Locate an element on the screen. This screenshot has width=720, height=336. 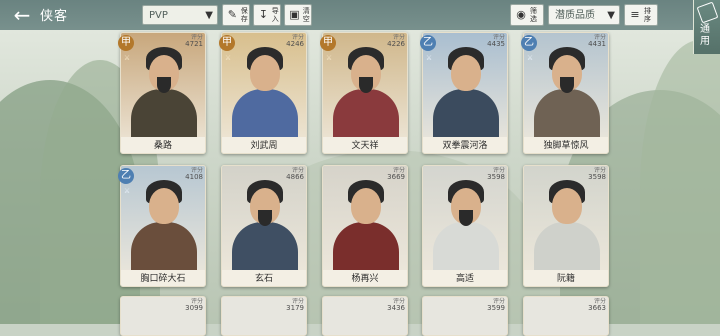
character-card: 玄石 评分 4866 is located at coordinates (264, 226).